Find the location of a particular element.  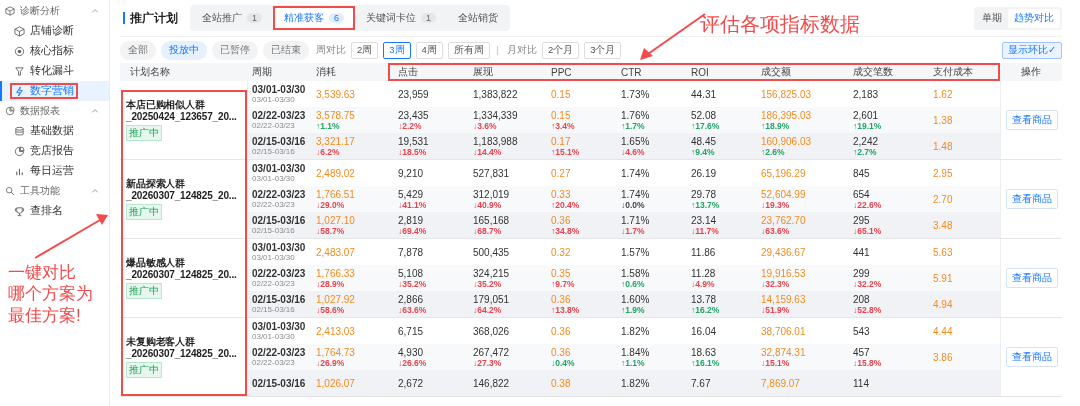

metric-value: 13.78 is located at coordinates (704, 299).